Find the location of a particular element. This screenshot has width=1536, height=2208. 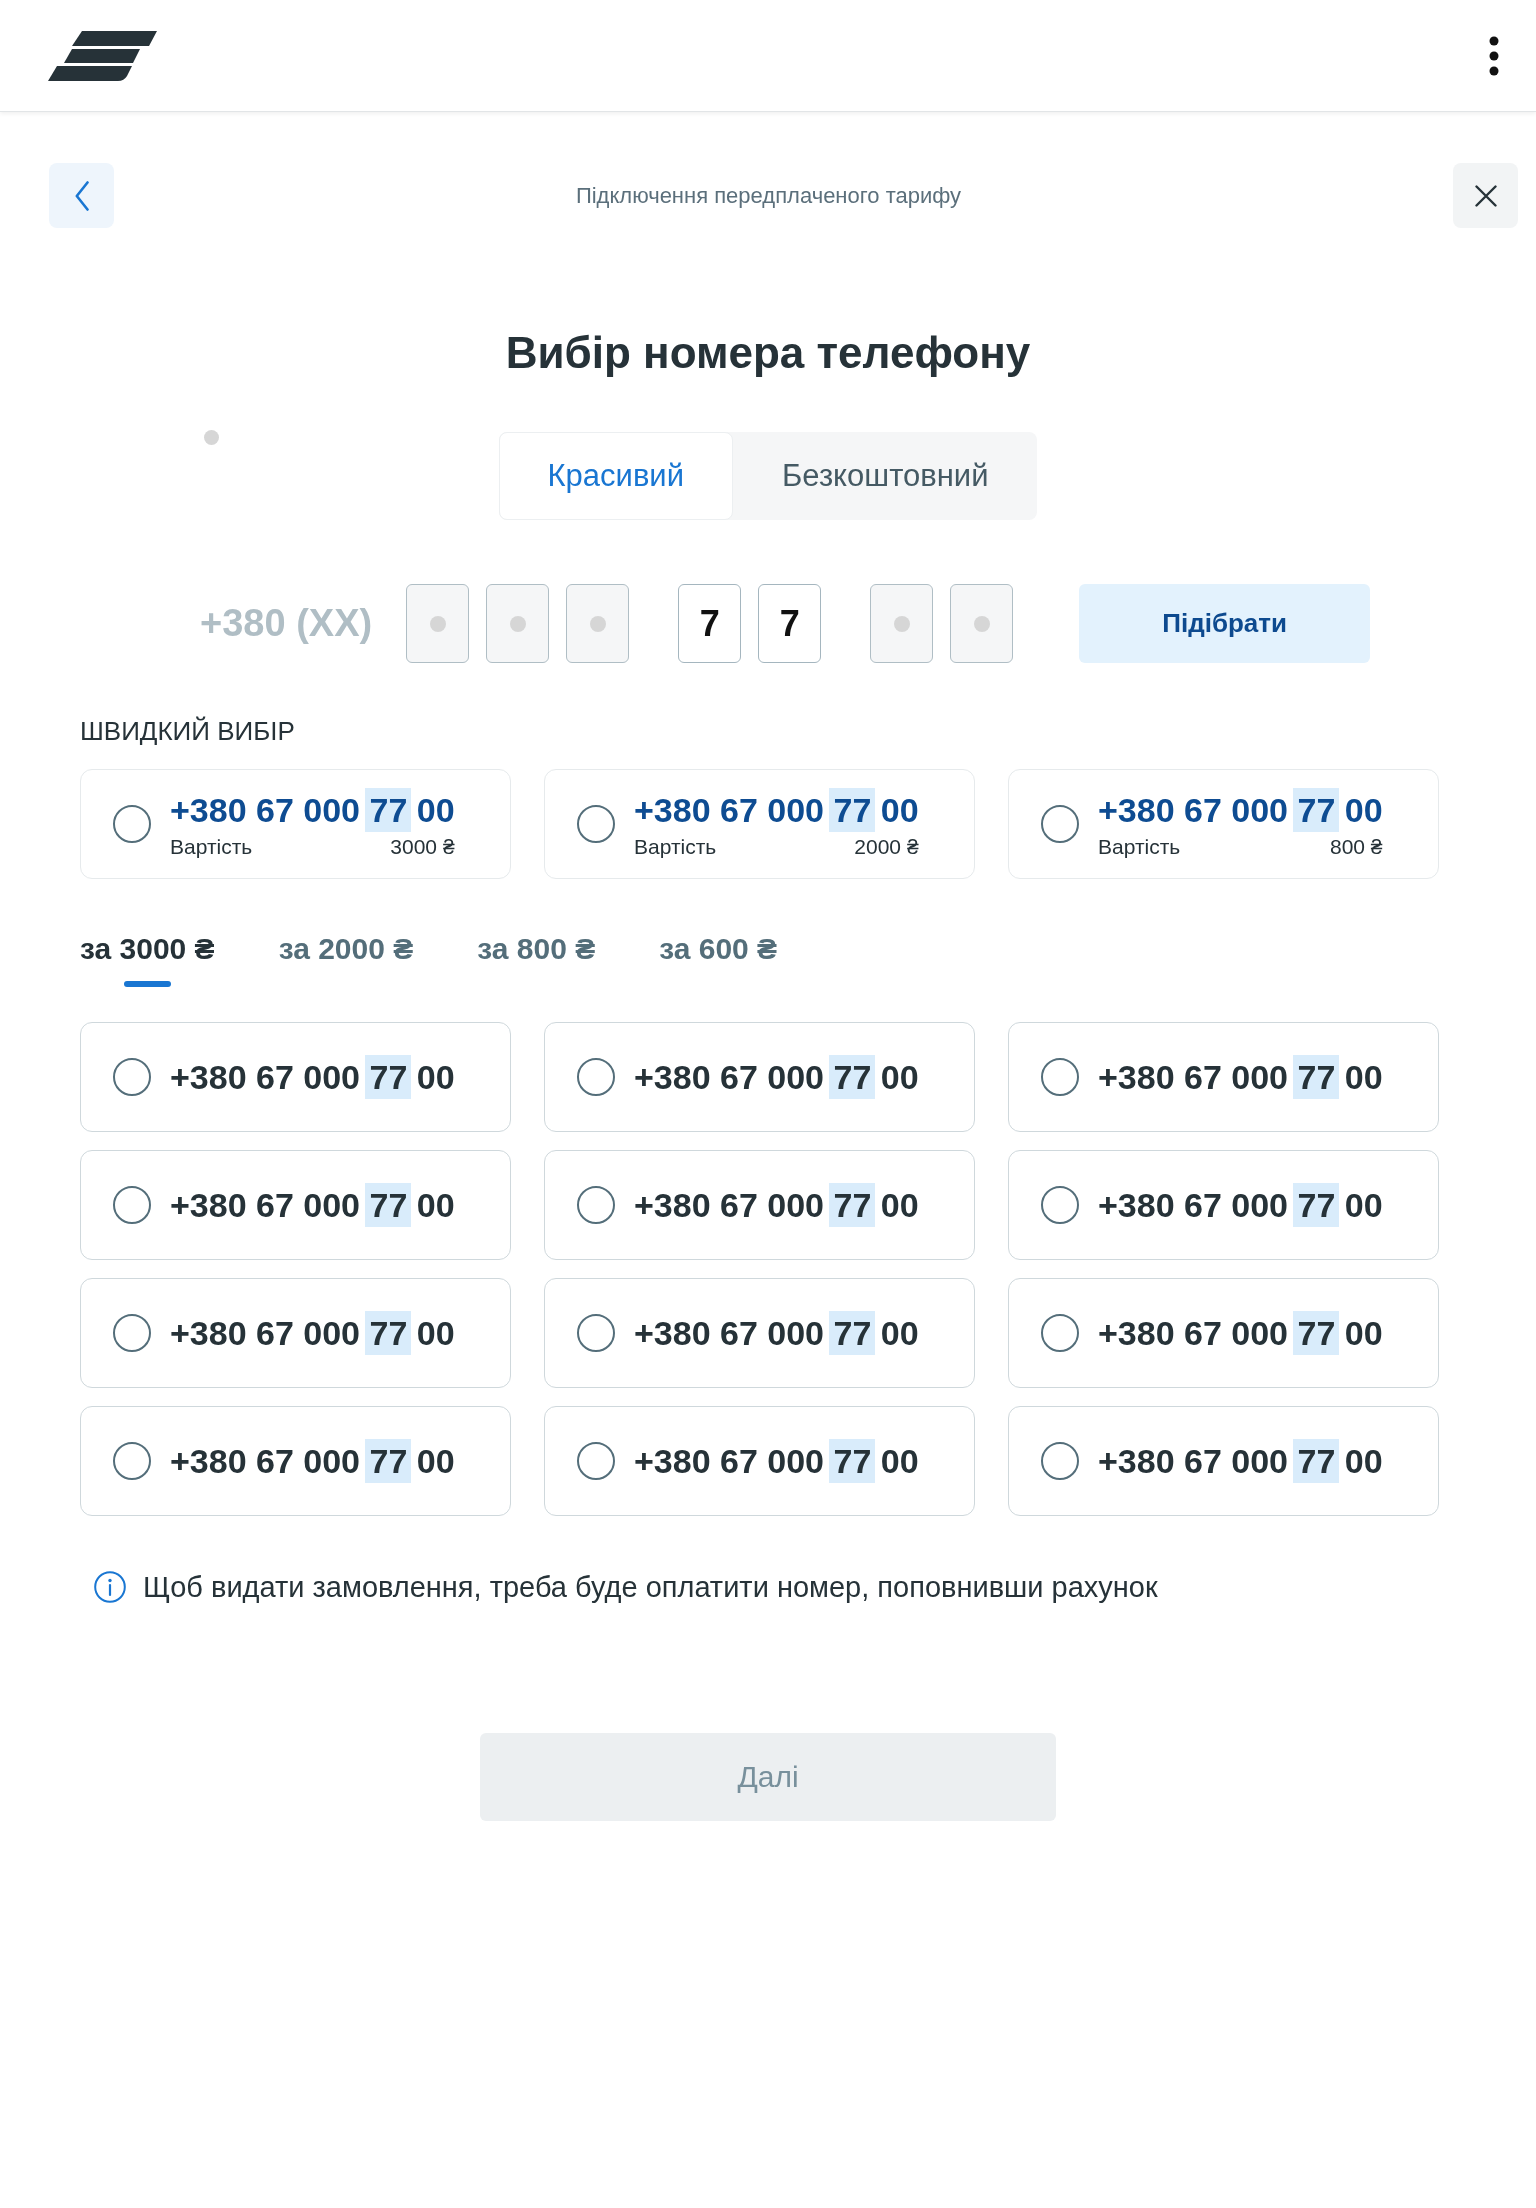

mode-tab: Безкоштовний is located at coordinates (885, 476).